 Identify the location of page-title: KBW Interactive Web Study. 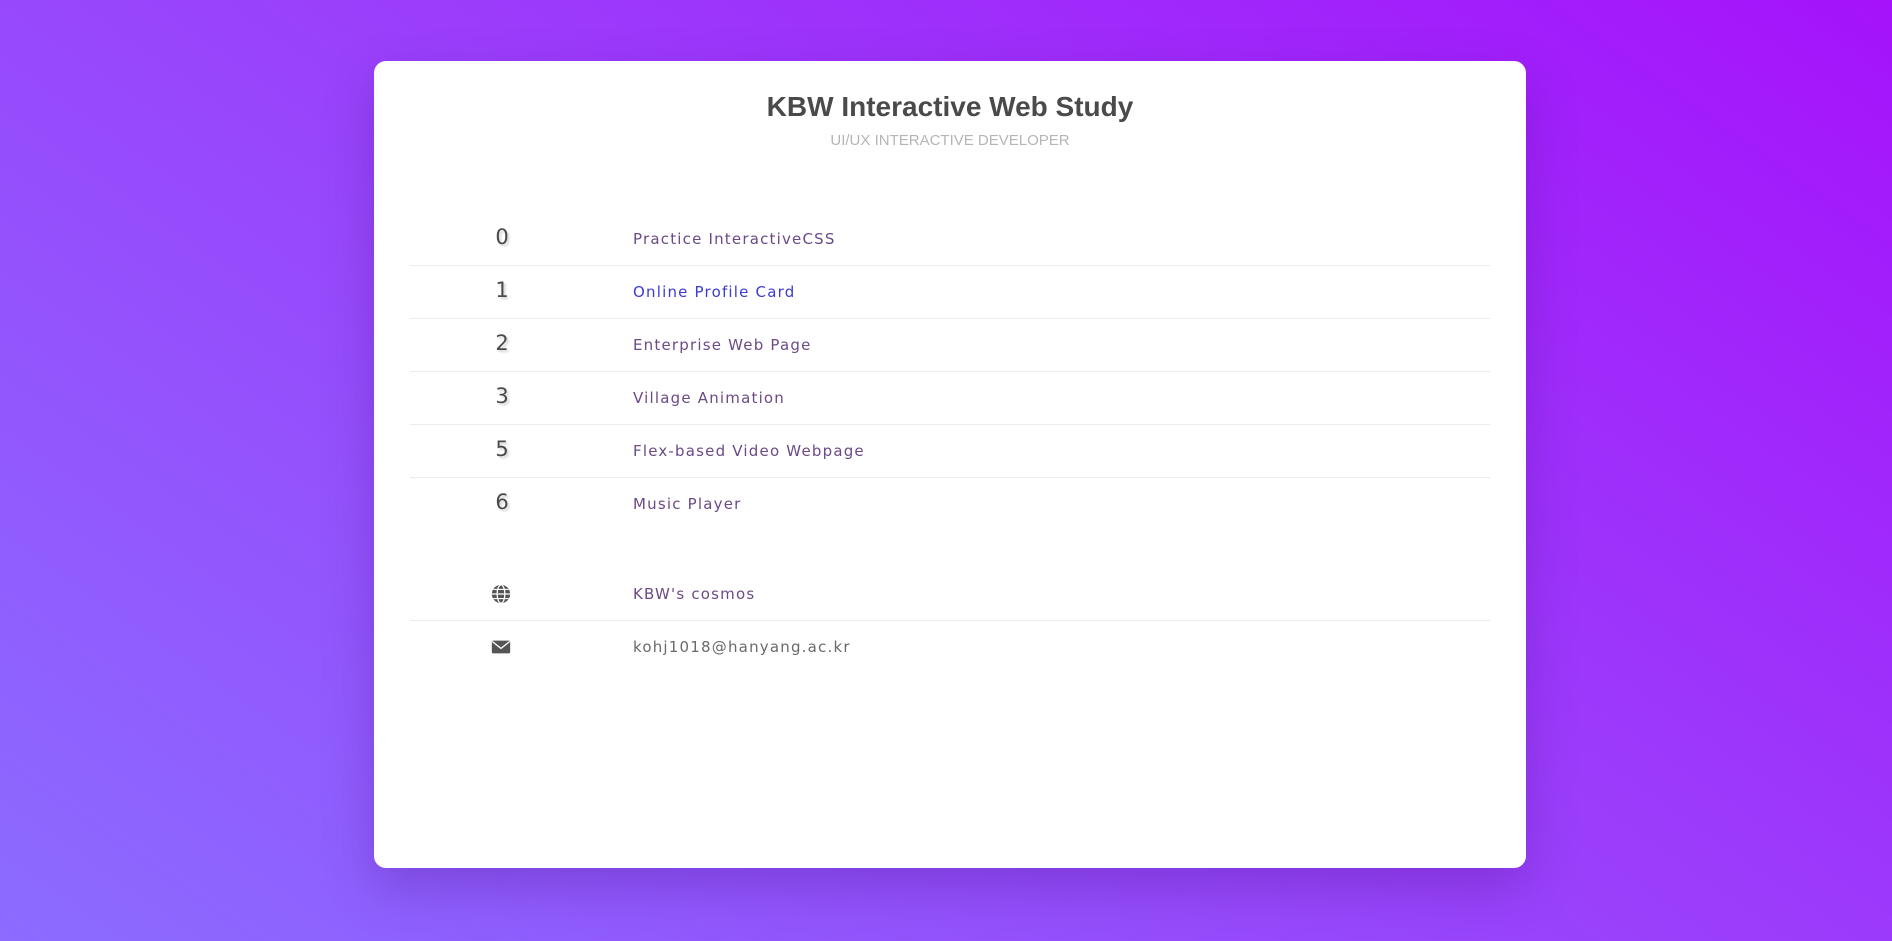
(950, 106).